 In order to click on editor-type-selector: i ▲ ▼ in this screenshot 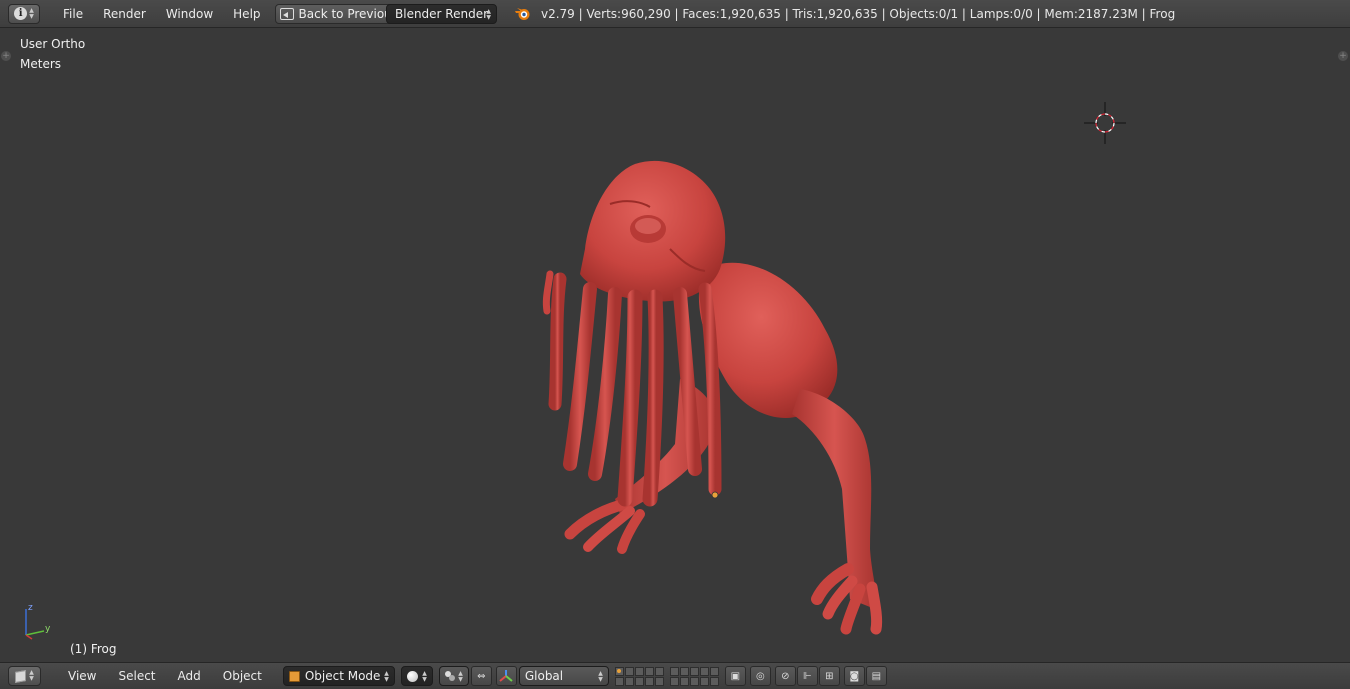, I will do `click(24, 13)`.